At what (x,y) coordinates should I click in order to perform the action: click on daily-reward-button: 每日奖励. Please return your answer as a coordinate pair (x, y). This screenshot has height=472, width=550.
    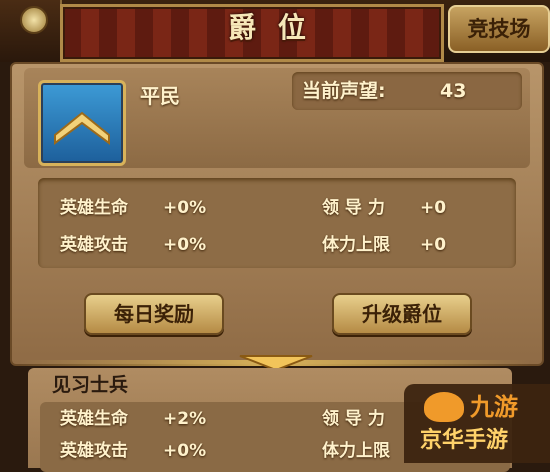
    Looking at the image, I should click on (154, 314).